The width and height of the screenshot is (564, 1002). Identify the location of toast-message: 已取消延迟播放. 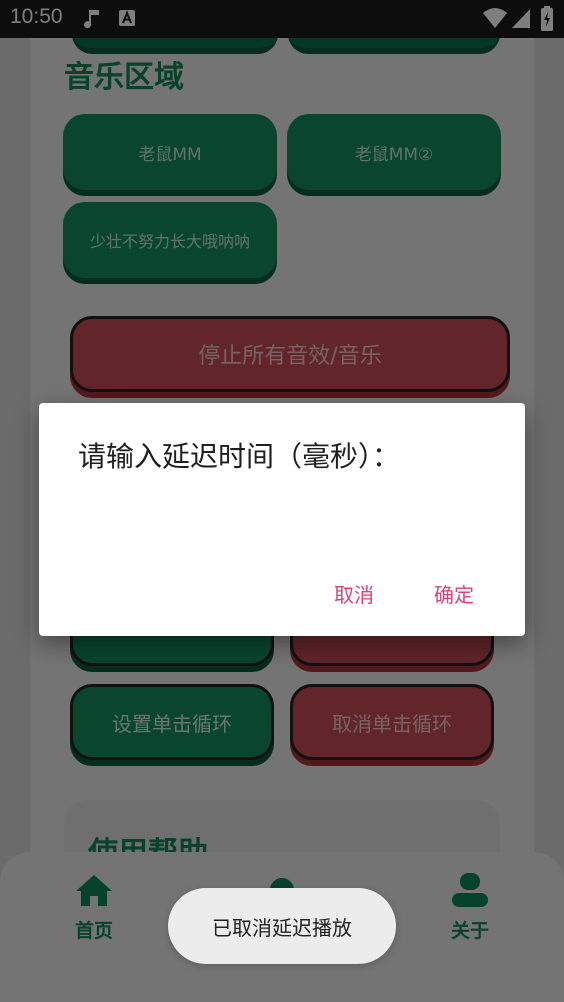
(282, 926).